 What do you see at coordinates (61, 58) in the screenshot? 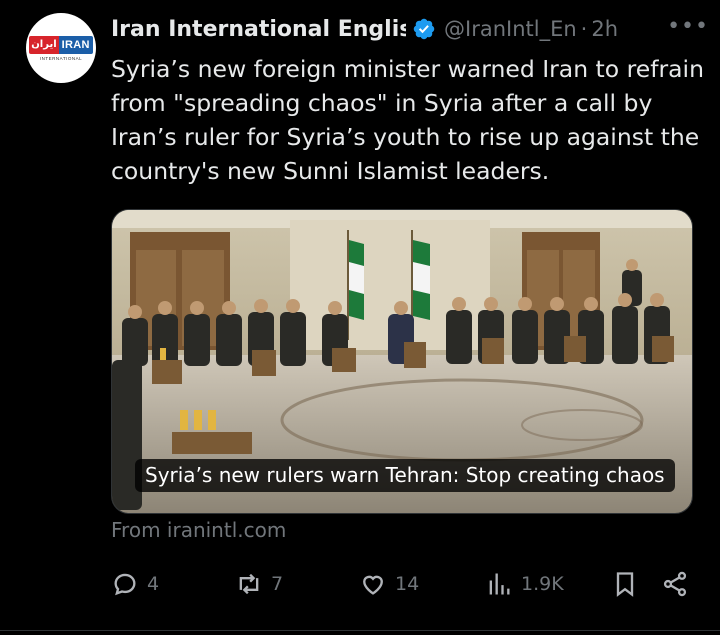
I see `logo-subtext: INTERNATIONAL` at bounding box center [61, 58].